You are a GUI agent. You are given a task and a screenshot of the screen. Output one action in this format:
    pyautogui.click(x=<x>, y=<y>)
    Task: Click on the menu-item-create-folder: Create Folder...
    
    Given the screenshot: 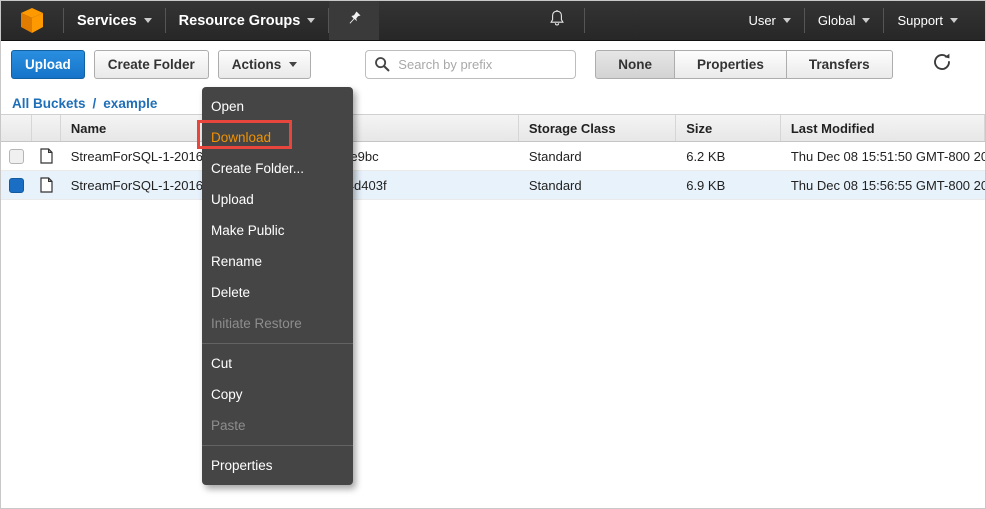 What is the action you would take?
    pyautogui.click(x=277, y=168)
    